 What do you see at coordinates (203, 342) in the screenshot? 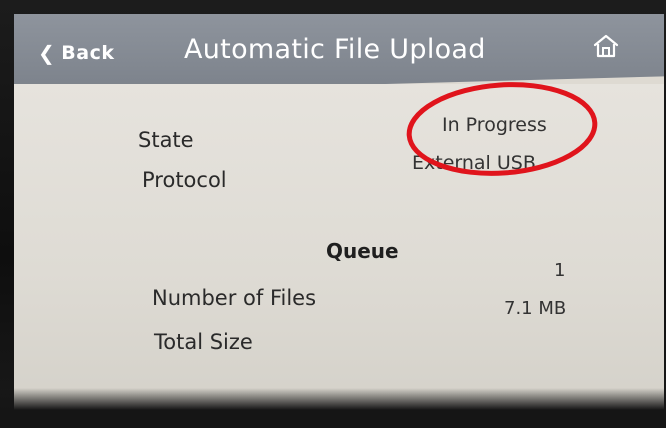
I see `total-size-label: Total Size` at bounding box center [203, 342].